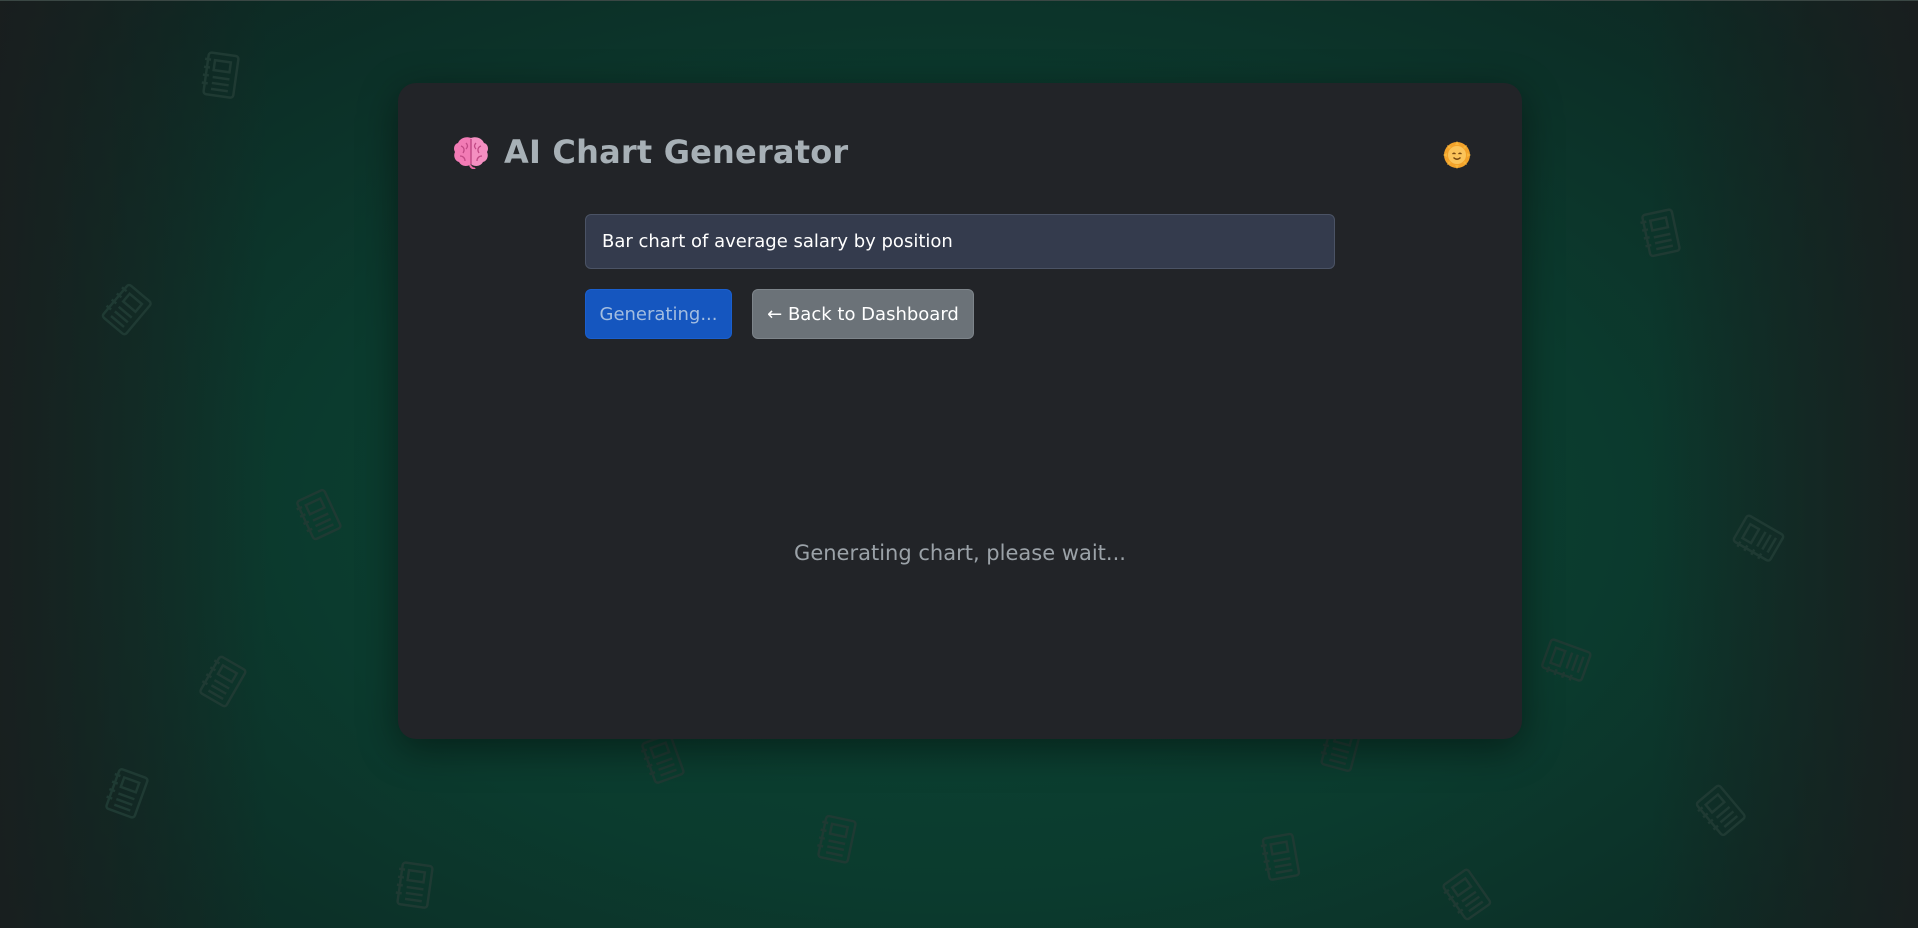 The image size is (1918, 928). I want to click on chart-prompt-input, so click(960, 241).